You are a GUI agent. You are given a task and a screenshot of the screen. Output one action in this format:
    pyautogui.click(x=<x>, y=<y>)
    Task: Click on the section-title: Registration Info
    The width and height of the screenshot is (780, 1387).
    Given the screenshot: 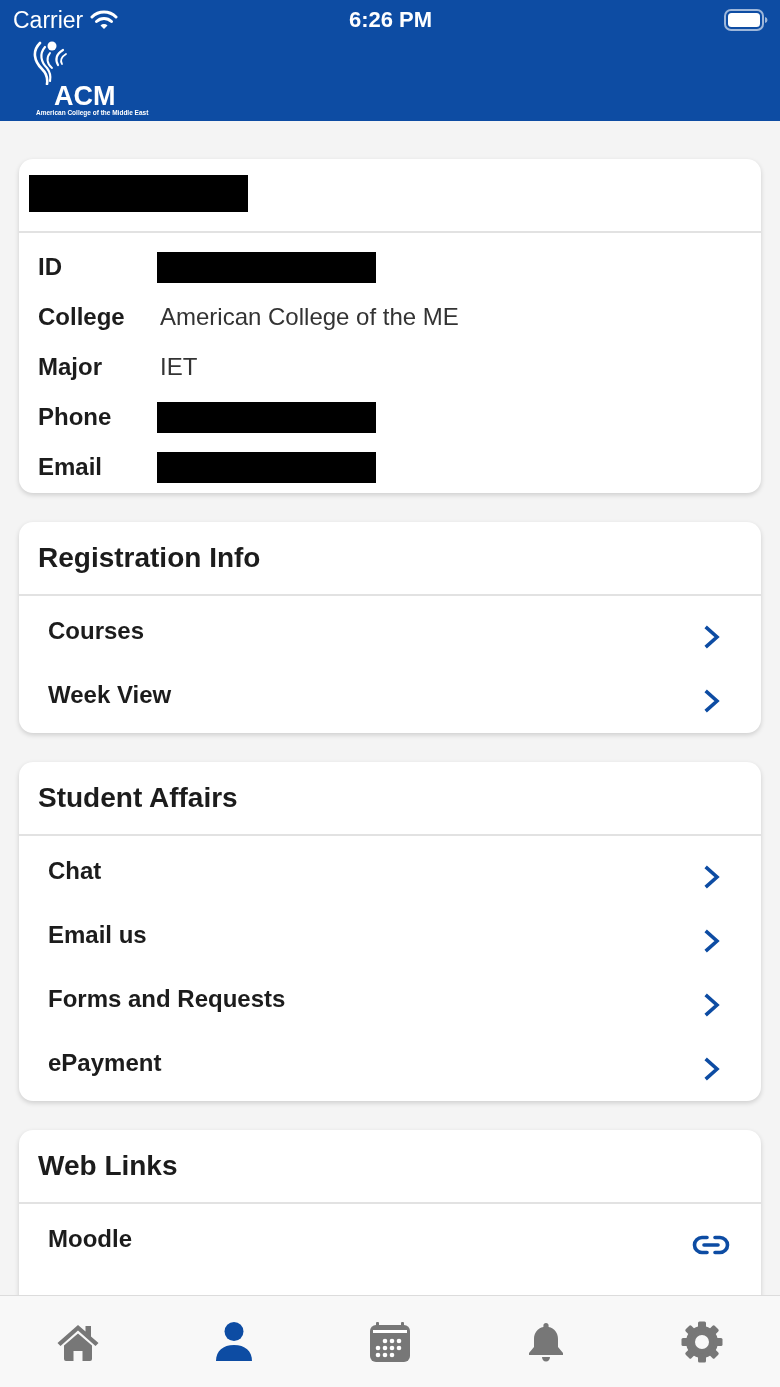 What is the action you would take?
    pyautogui.click(x=149, y=558)
    